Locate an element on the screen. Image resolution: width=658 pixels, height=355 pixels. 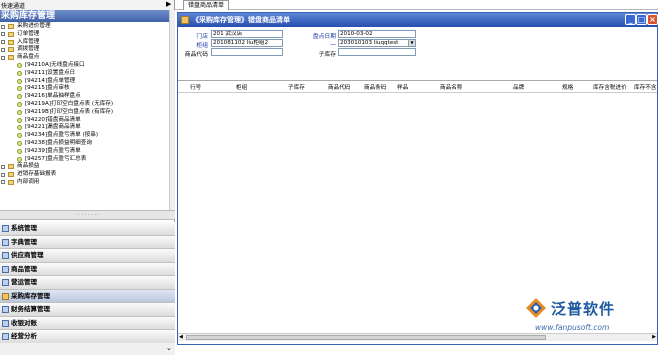
window-titlebar: 《采购库存管理》错盘商品清单 _ □ × is located at coordinates (418, 20).